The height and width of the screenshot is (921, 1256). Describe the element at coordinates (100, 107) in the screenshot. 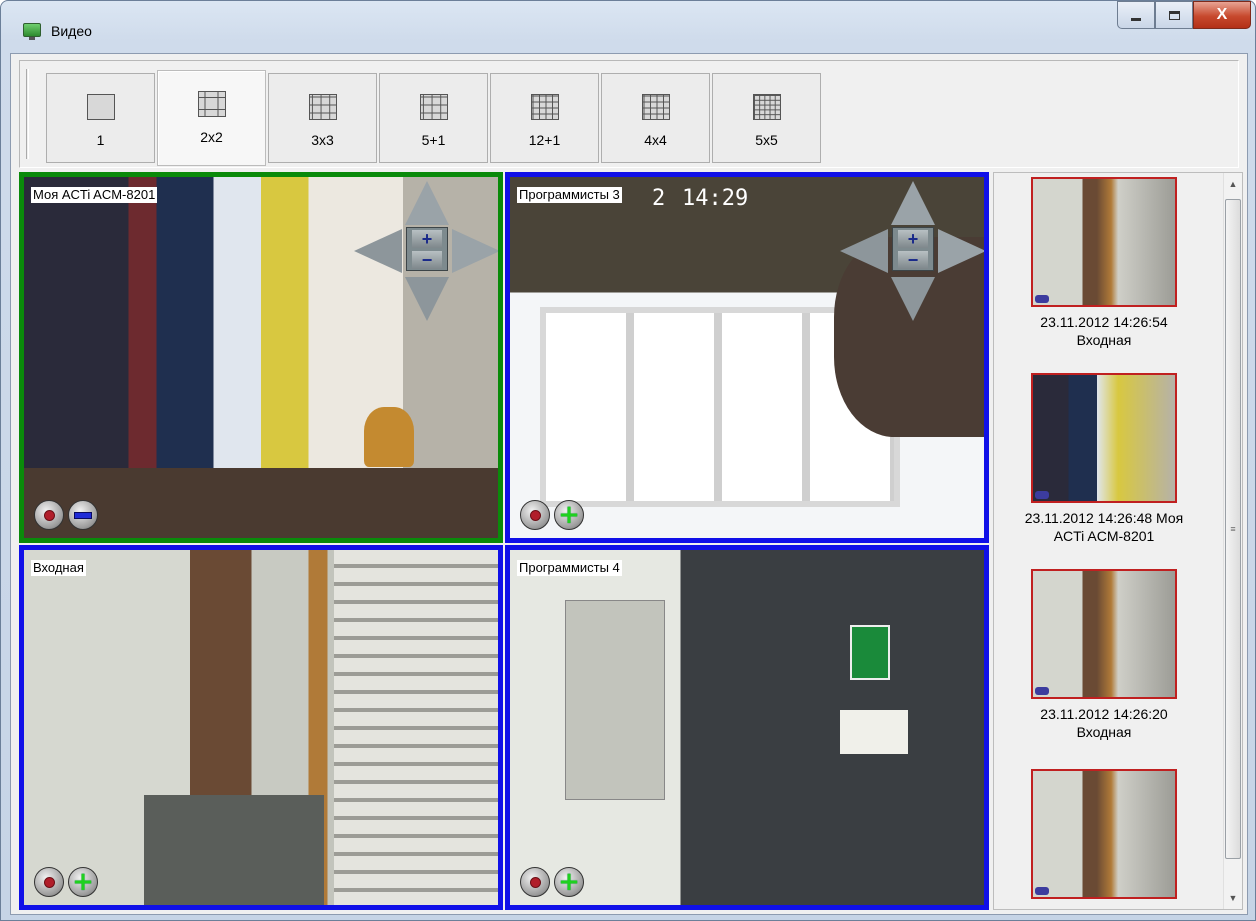

I see `layout-1-icon` at that location.